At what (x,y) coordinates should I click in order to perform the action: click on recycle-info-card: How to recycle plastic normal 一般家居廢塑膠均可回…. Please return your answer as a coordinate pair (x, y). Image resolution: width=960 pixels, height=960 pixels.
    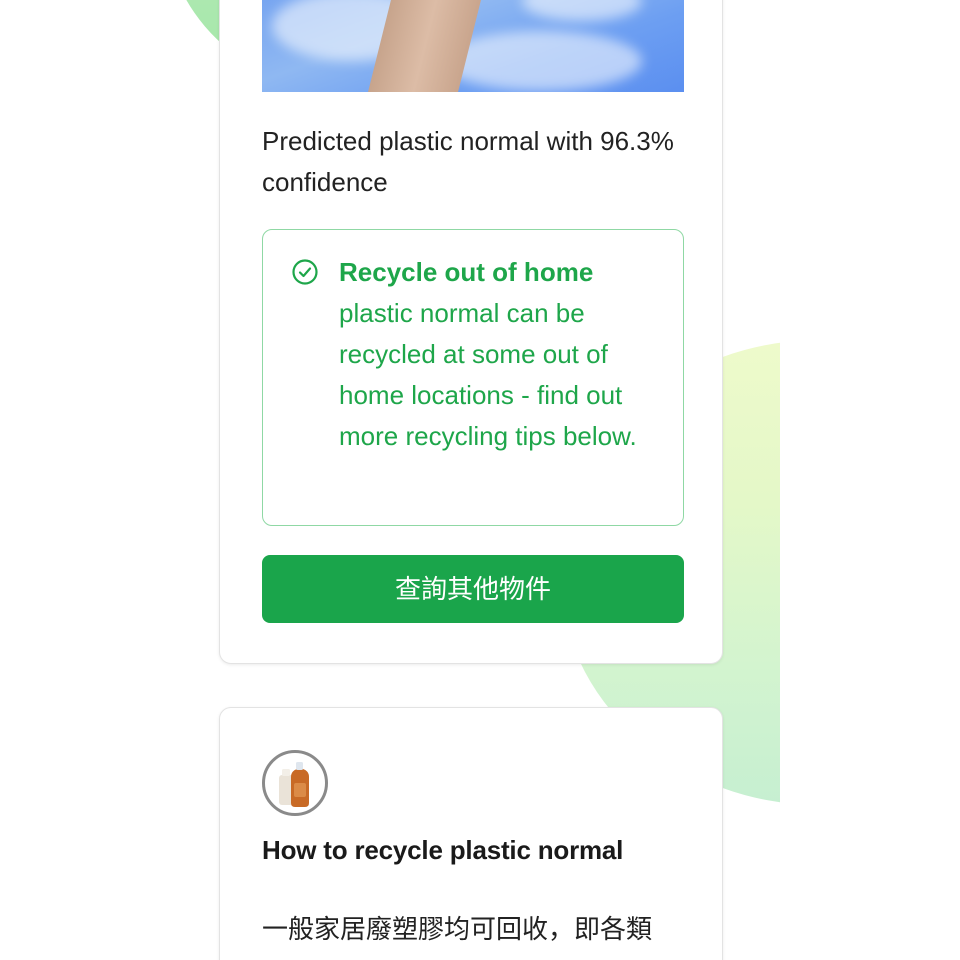
    Looking at the image, I should click on (471, 833).